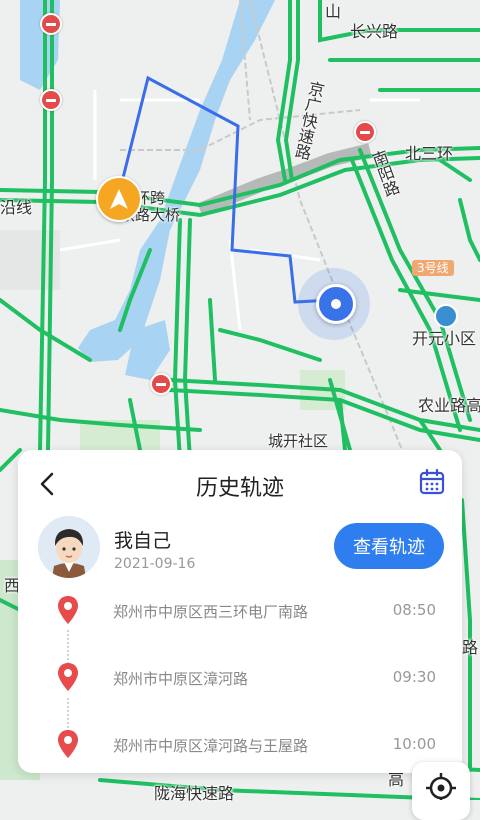  I want to click on calendar-button, so click(432, 482).